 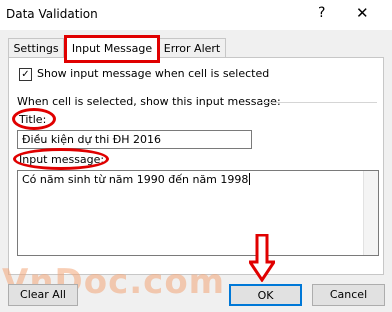 I want to click on title-bar: Data Validation ? ✕, so click(x=196, y=15).